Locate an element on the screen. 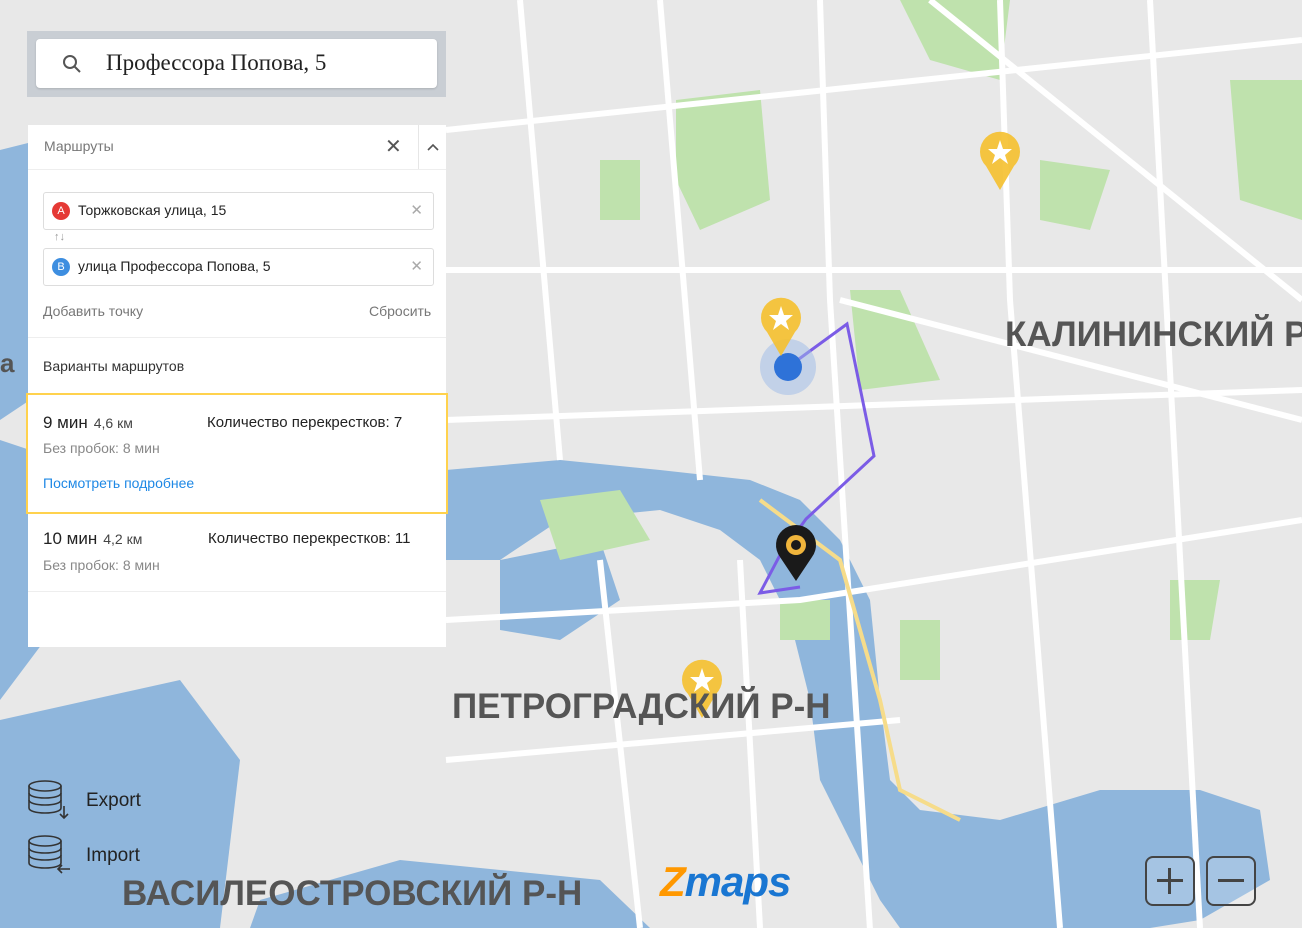 This screenshot has height=928, width=1302. district-label-petrogradsky: ПЕТРОГРАДСКИЙ Р-Н is located at coordinates (641, 706).